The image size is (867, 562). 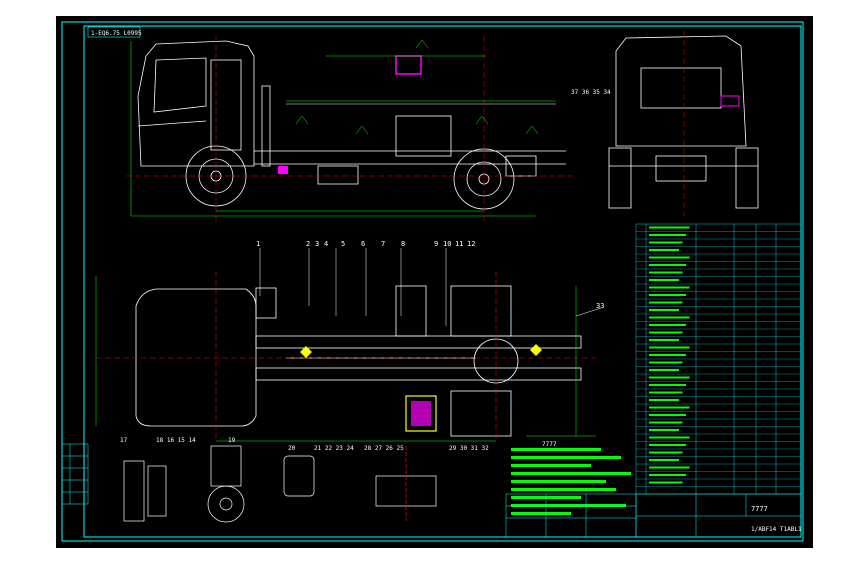 What do you see at coordinates (308, 244) in the screenshot?
I see `callout-2: 2` at bounding box center [308, 244].